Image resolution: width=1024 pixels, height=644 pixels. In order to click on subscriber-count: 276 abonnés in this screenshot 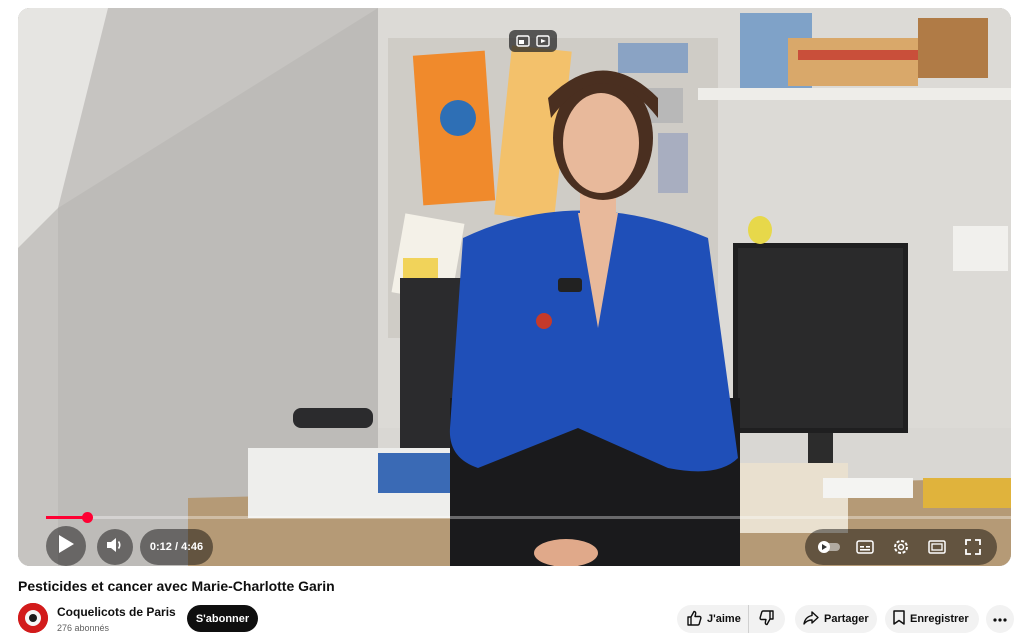, I will do `click(83, 628)`.